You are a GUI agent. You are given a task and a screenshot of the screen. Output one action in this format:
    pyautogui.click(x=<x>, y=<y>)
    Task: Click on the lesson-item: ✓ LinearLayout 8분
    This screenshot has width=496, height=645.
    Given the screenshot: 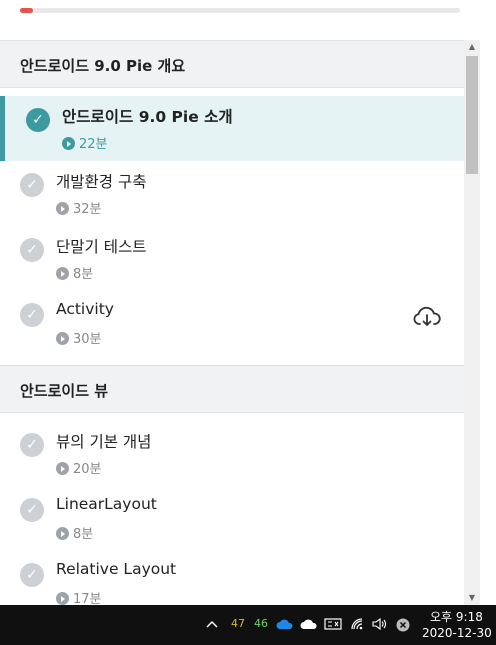 What is the action you would take?
    pyautogui.click(x=232, y=518)
    